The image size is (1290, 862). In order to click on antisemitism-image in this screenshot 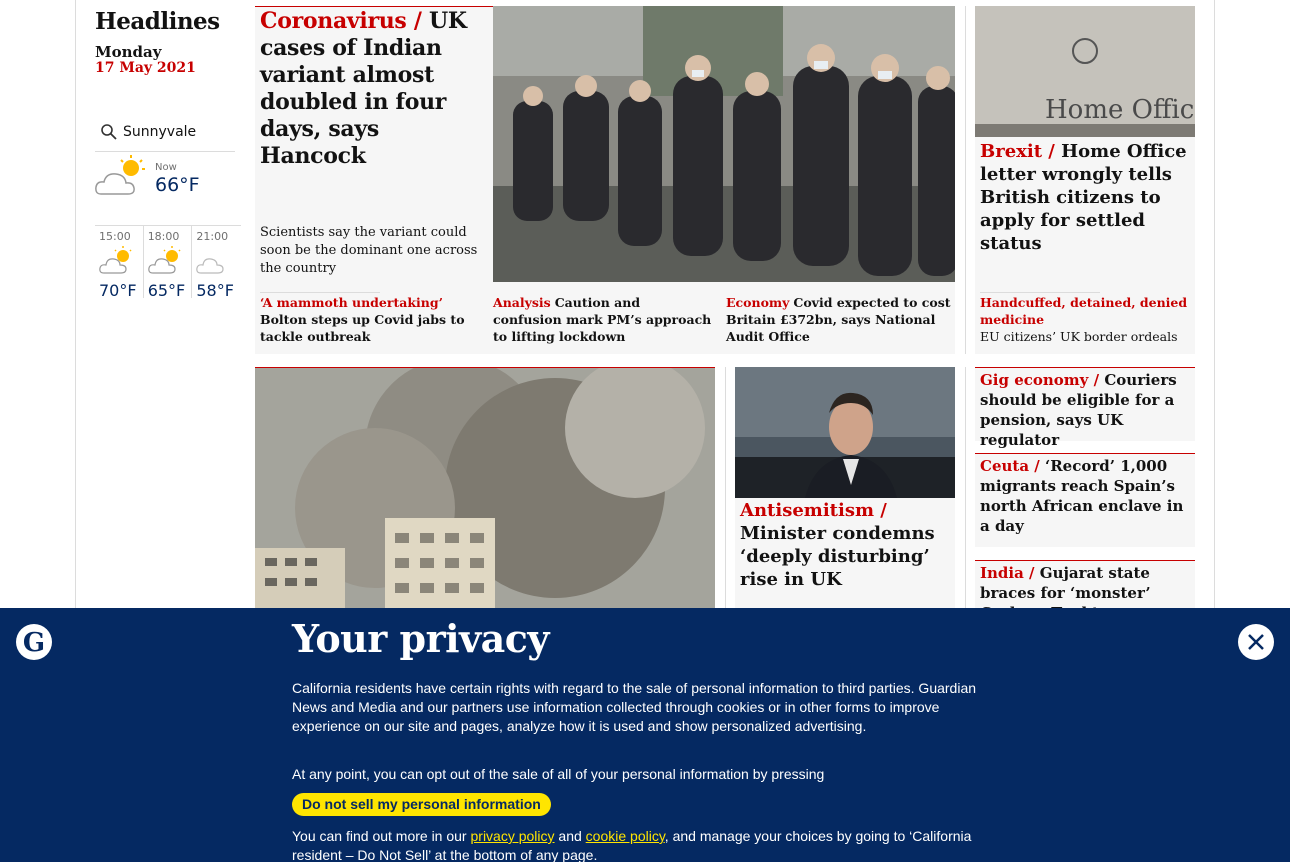, I will do `click(845, 432)`.